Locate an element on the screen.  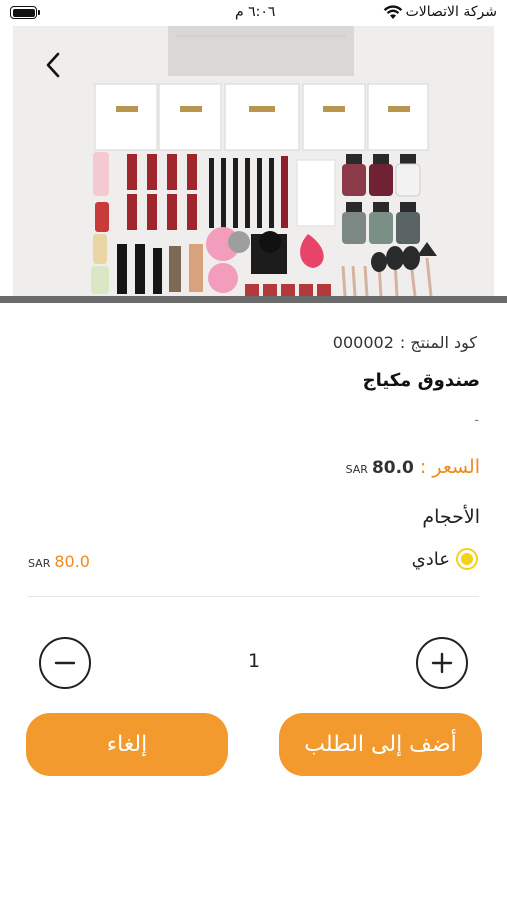
plus-icon is located at coordinates (442, 663).